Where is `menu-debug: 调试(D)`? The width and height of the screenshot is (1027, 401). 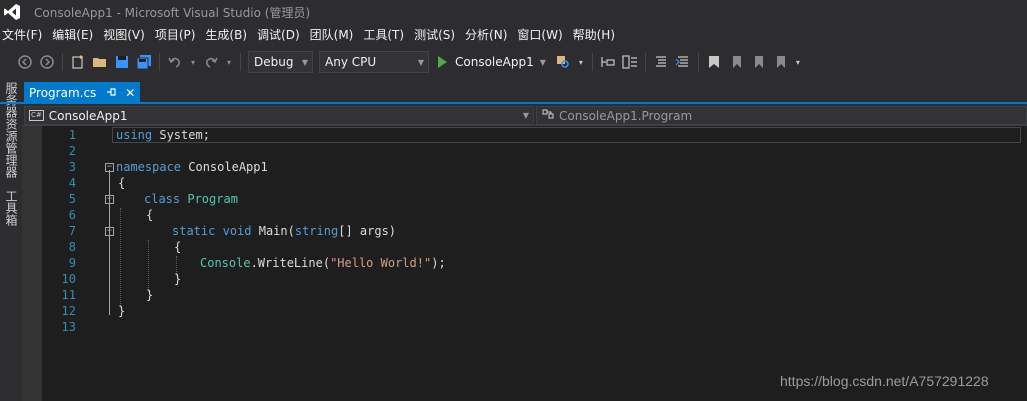
menu-debug: 调试(D) is located at coordinates (281, 35).